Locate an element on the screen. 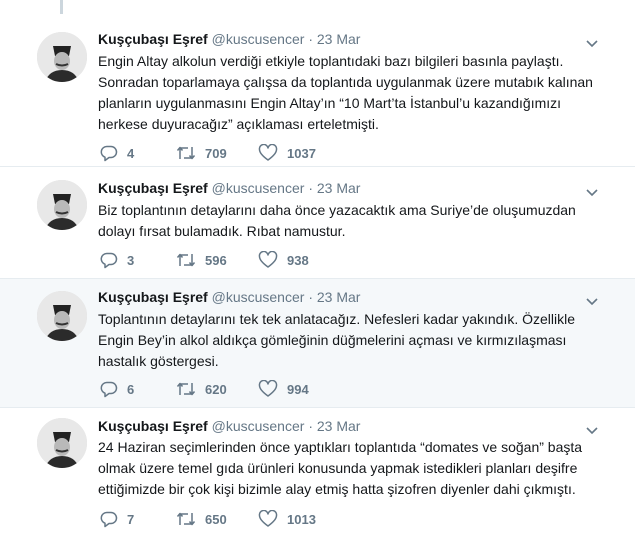  like-button: 1013 is located at coordinates (287, 519).